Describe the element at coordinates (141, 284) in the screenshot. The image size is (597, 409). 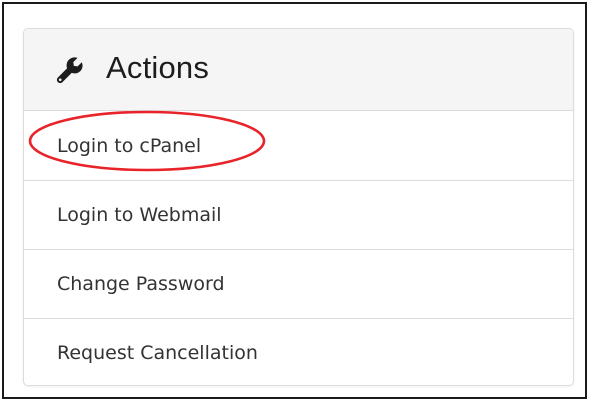
I see `action-item-label: Change Password` at that location.